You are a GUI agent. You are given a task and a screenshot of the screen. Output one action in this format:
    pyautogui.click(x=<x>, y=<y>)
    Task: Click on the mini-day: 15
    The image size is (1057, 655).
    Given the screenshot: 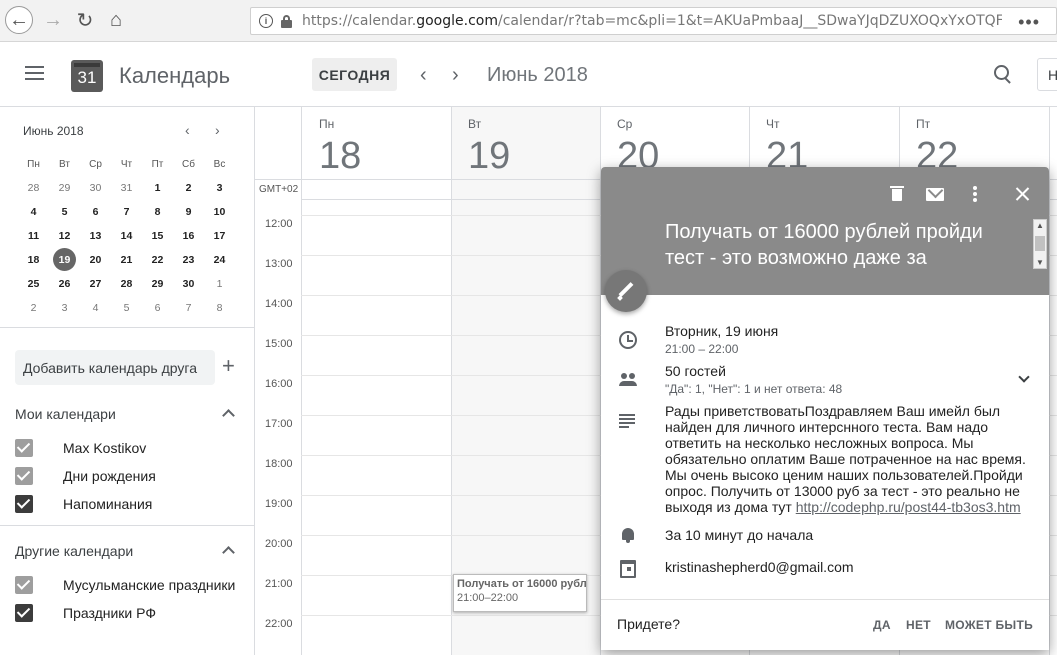 What is the action you would take?
    pyautogui.click(x=157, y=236)
    